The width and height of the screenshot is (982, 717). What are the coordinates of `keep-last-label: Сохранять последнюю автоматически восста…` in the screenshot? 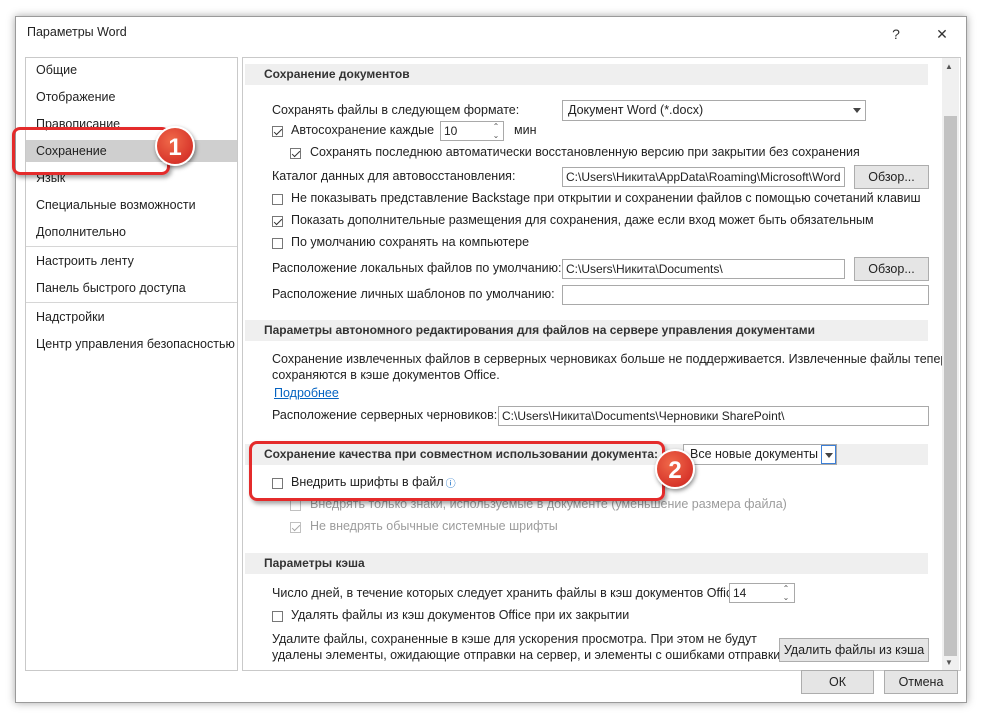 It's located at (585, 152).